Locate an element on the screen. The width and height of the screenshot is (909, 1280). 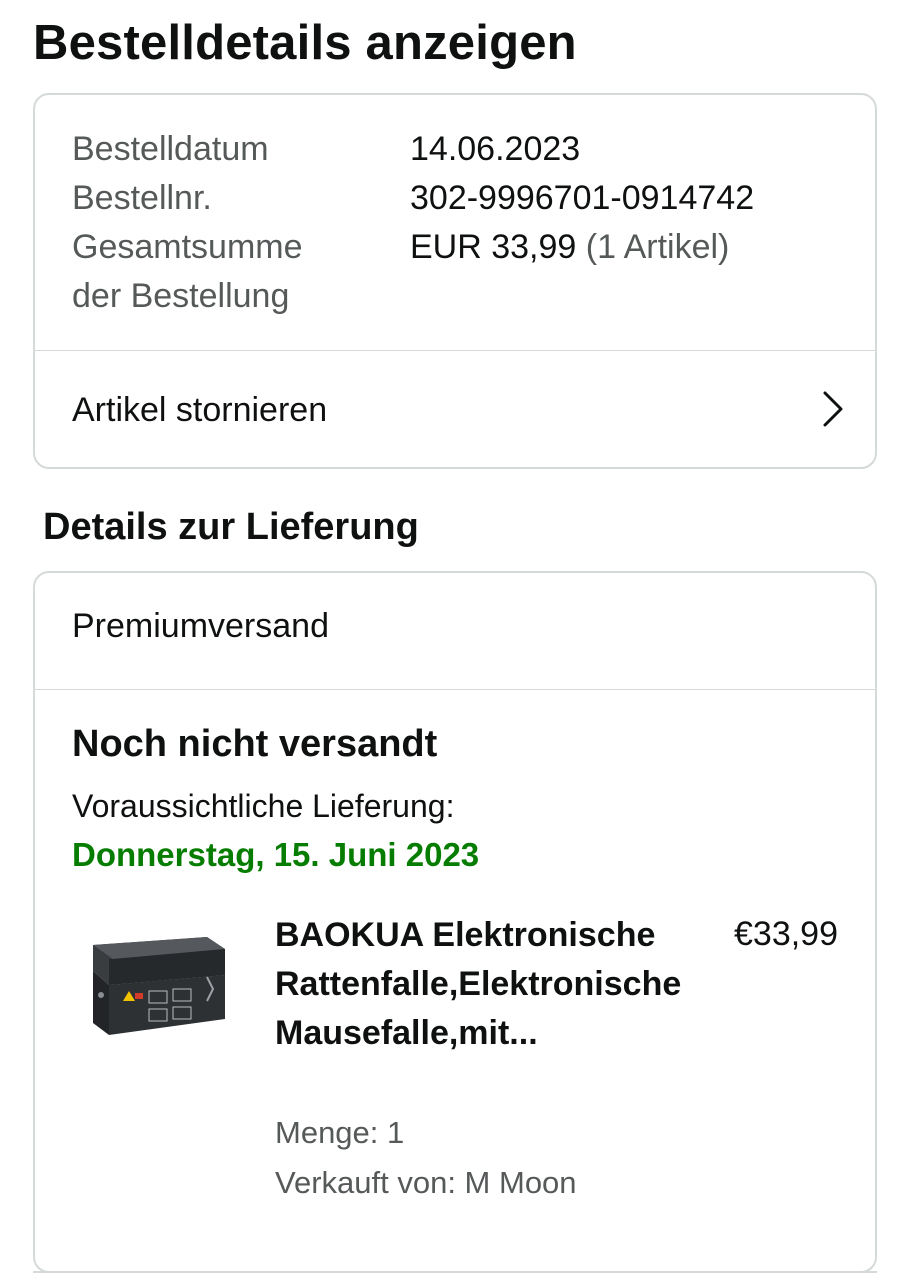
order-number-row: Bestellnr. 302-9996701-0914742 is located at coordinates (413, 198).